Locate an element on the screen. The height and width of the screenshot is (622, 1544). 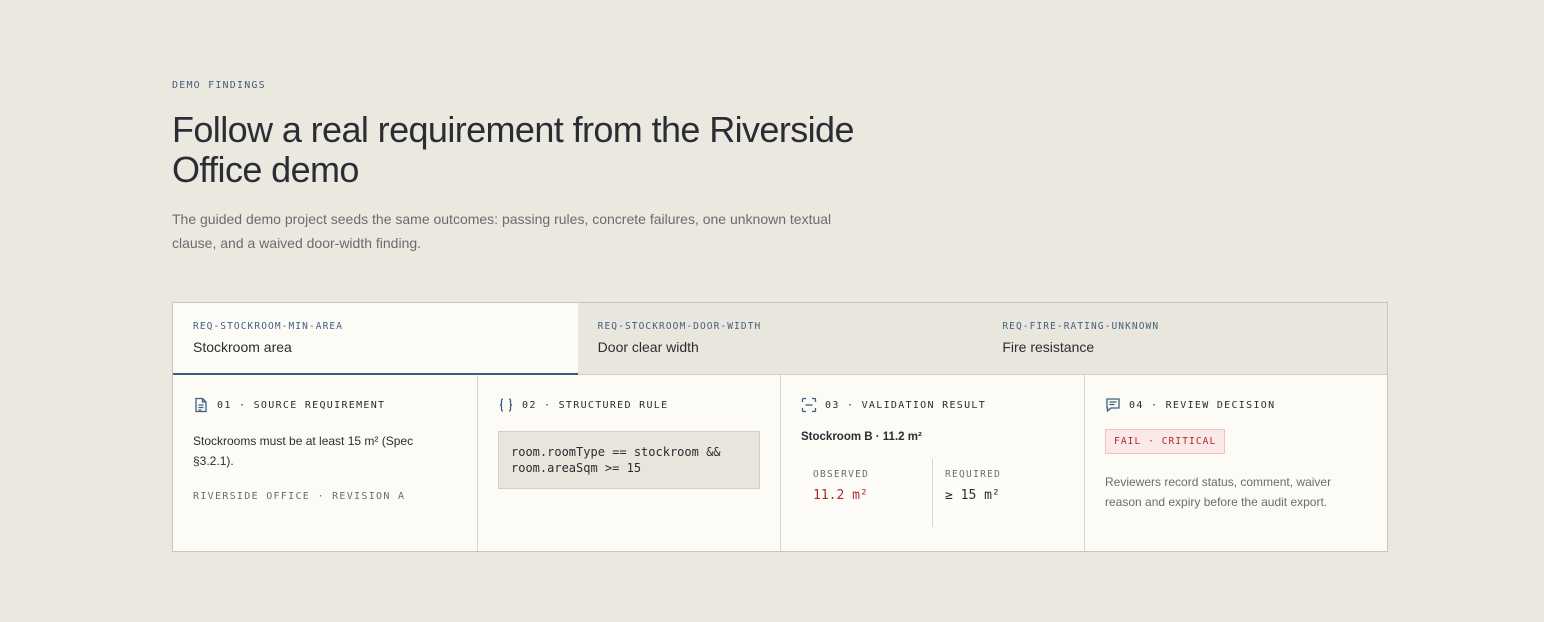
tab-id: REQ-STOCKROOM-MIN-AREA is located at coordinates (268, 326).